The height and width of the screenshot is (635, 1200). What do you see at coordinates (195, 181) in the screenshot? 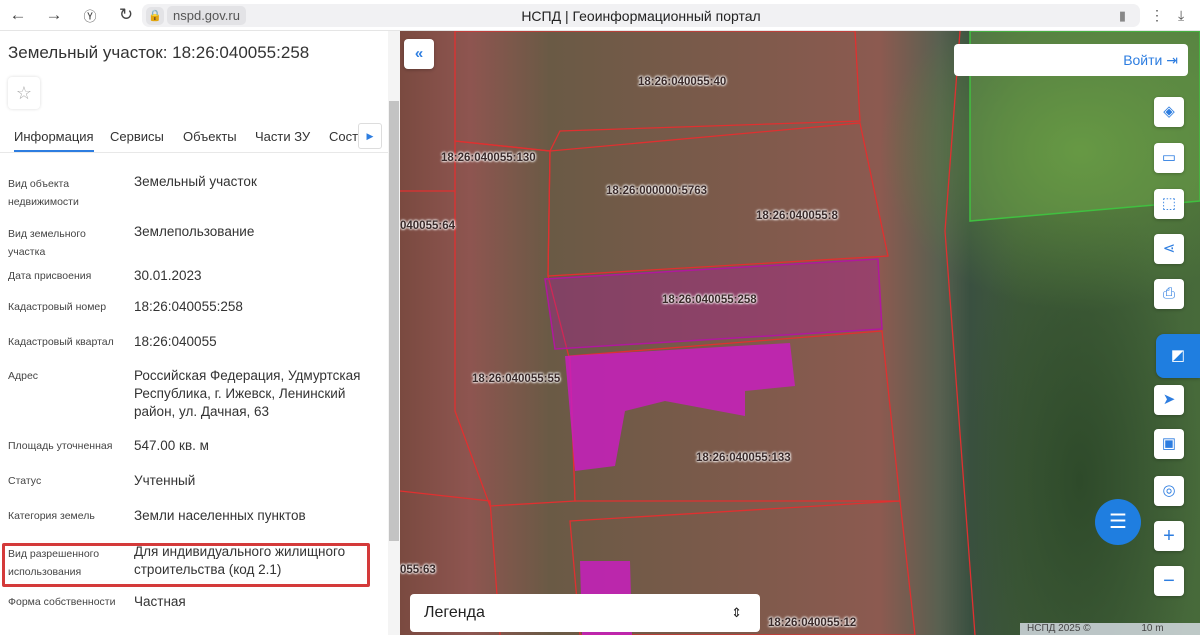
I see `info-value: Земельный участок` at bounding box center [195, 181].